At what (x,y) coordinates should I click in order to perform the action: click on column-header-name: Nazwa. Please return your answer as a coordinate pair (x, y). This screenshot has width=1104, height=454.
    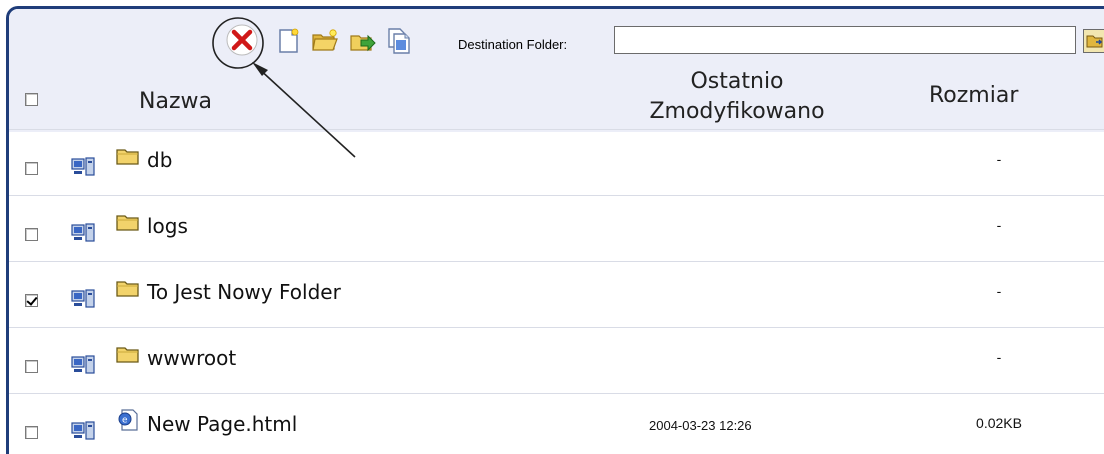
    Looking at the image, I should click on (175, 102).